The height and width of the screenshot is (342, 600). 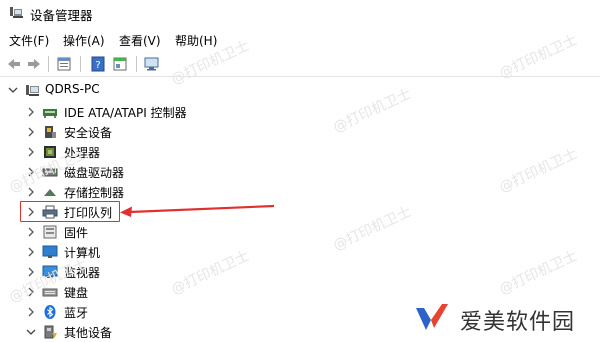 What do you see at coordinates (76, 293) in the screenshot?
I see `tree-item-label: 键盘` at bounding box center [76, 293].